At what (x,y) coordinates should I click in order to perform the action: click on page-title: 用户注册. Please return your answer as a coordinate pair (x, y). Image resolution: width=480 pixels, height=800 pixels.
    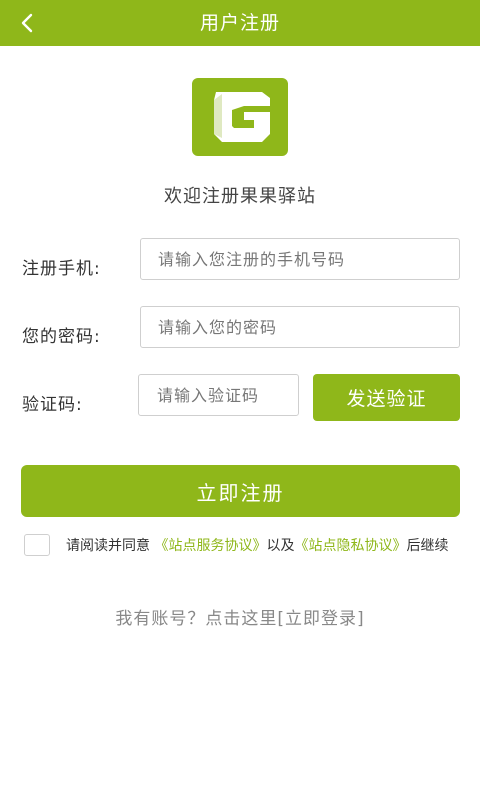
    Looking at the image, I should click on (239, 23).